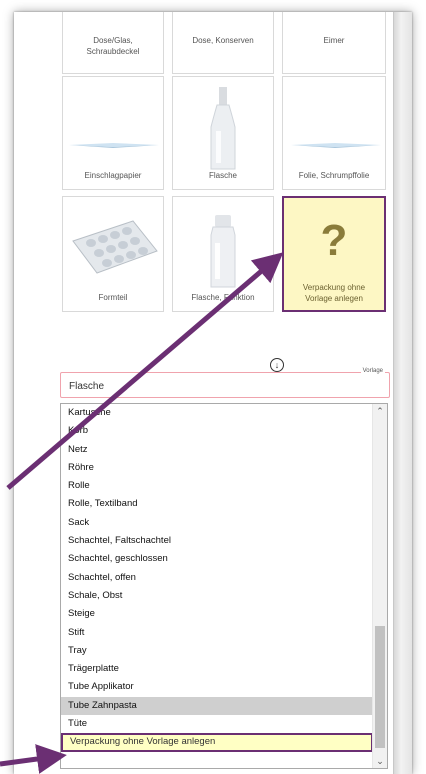 The width and height of the screenshot is (426, 774). What do you see at coordinates (217, 614) in the screenshot?
I see `list-item: Steige` at bounding box center [217, 614].